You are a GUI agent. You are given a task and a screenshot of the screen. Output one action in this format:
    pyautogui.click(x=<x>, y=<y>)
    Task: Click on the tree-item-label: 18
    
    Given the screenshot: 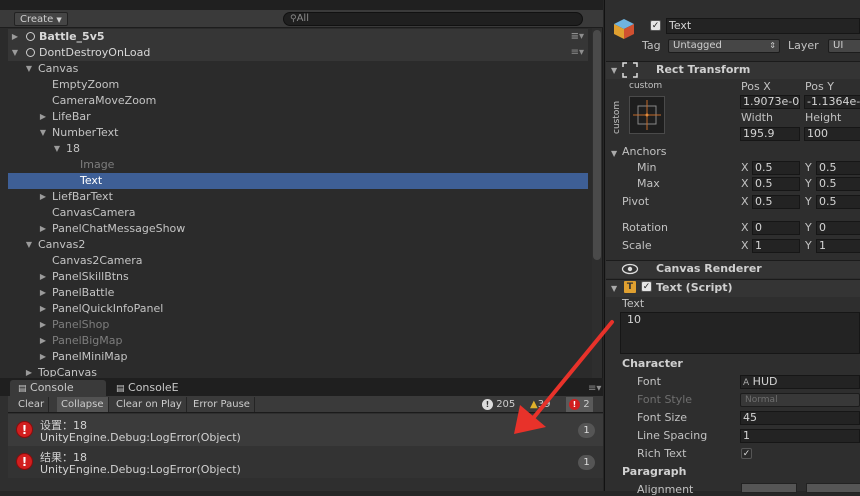 What is the action you would take?
    pyautogui.click(x=73, y=148)
    